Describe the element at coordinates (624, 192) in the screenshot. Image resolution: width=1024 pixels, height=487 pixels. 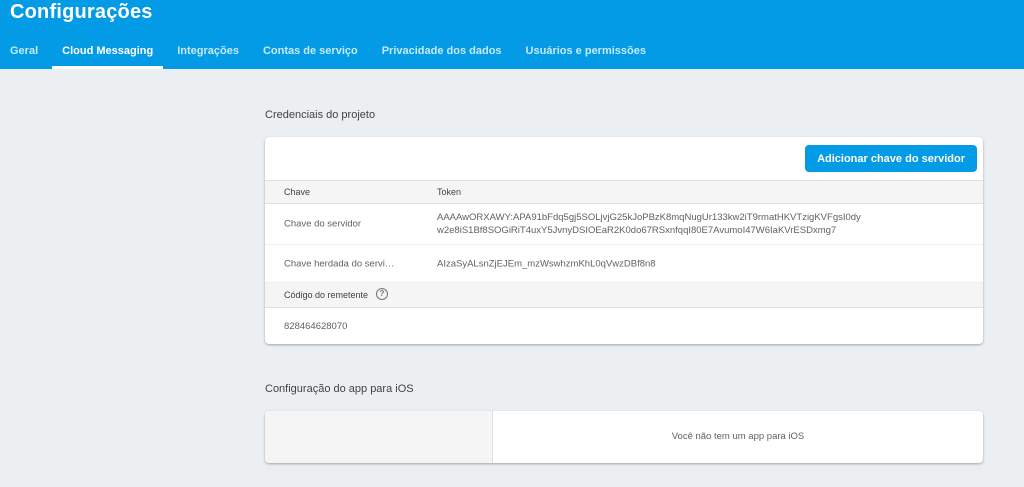
I see `credentials-table-header: Chave Token` at that location.